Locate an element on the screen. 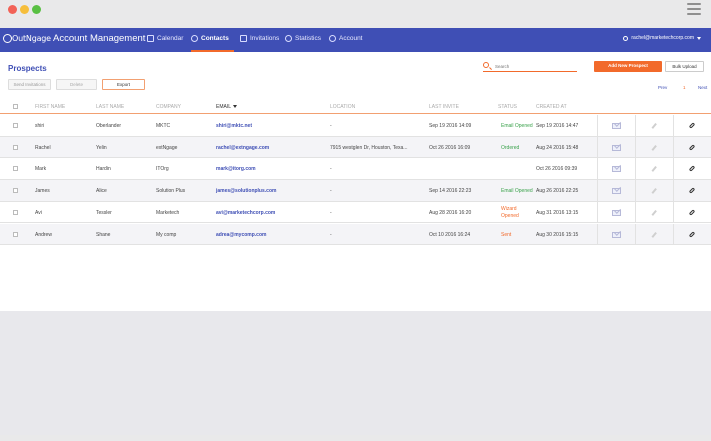  nav-calendar: Calendar is located at coordinates (165, 38).